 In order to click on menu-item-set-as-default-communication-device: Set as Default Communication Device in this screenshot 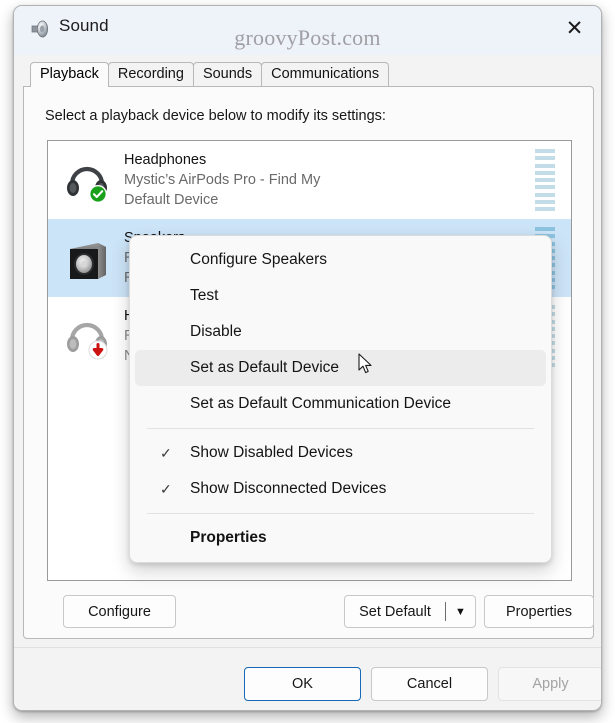, I will do `click(340, 404)`.